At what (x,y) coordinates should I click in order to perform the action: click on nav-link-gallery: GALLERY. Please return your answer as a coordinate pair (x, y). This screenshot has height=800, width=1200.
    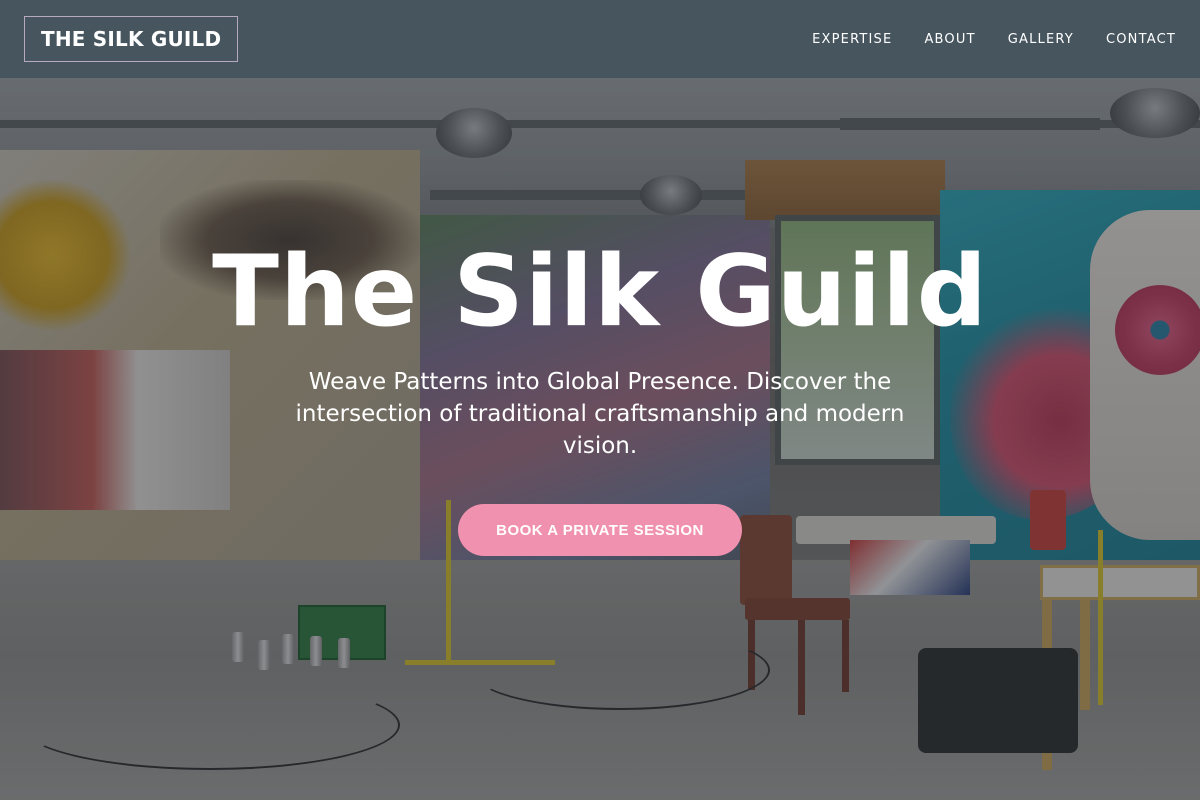
    Looking at the image, I should click on (1041, 39).